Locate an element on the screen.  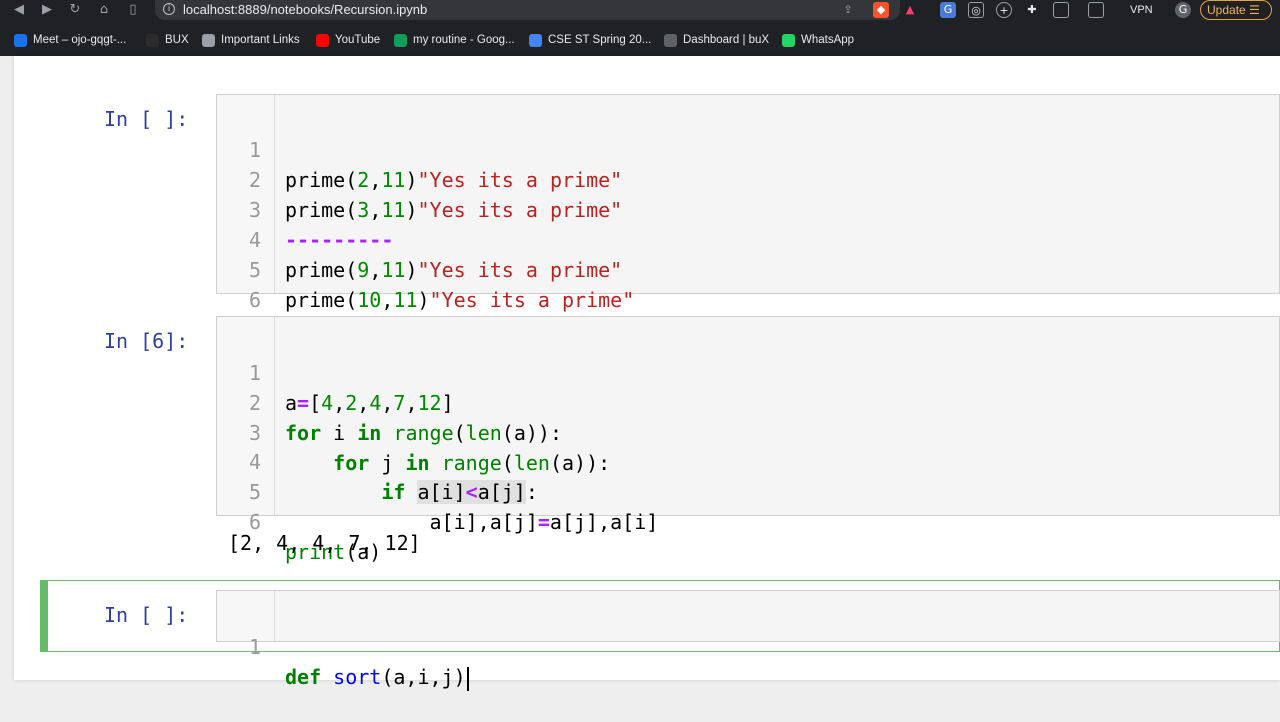
menu-icon: ☰ is located at coordinates (1254, 10).